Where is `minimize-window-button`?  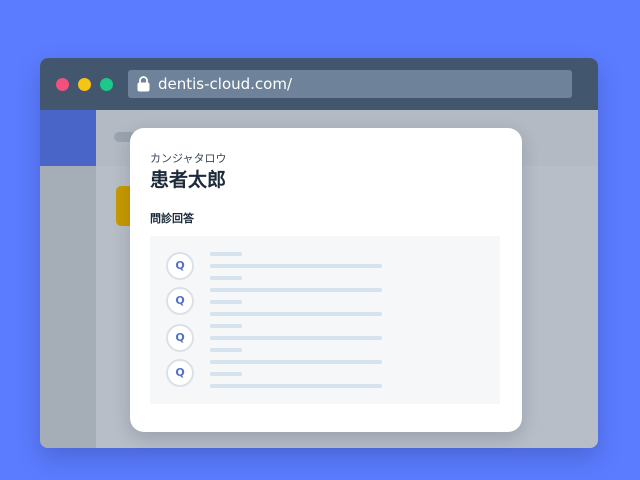
minimize-window-button is located at coordinates (84, 84).